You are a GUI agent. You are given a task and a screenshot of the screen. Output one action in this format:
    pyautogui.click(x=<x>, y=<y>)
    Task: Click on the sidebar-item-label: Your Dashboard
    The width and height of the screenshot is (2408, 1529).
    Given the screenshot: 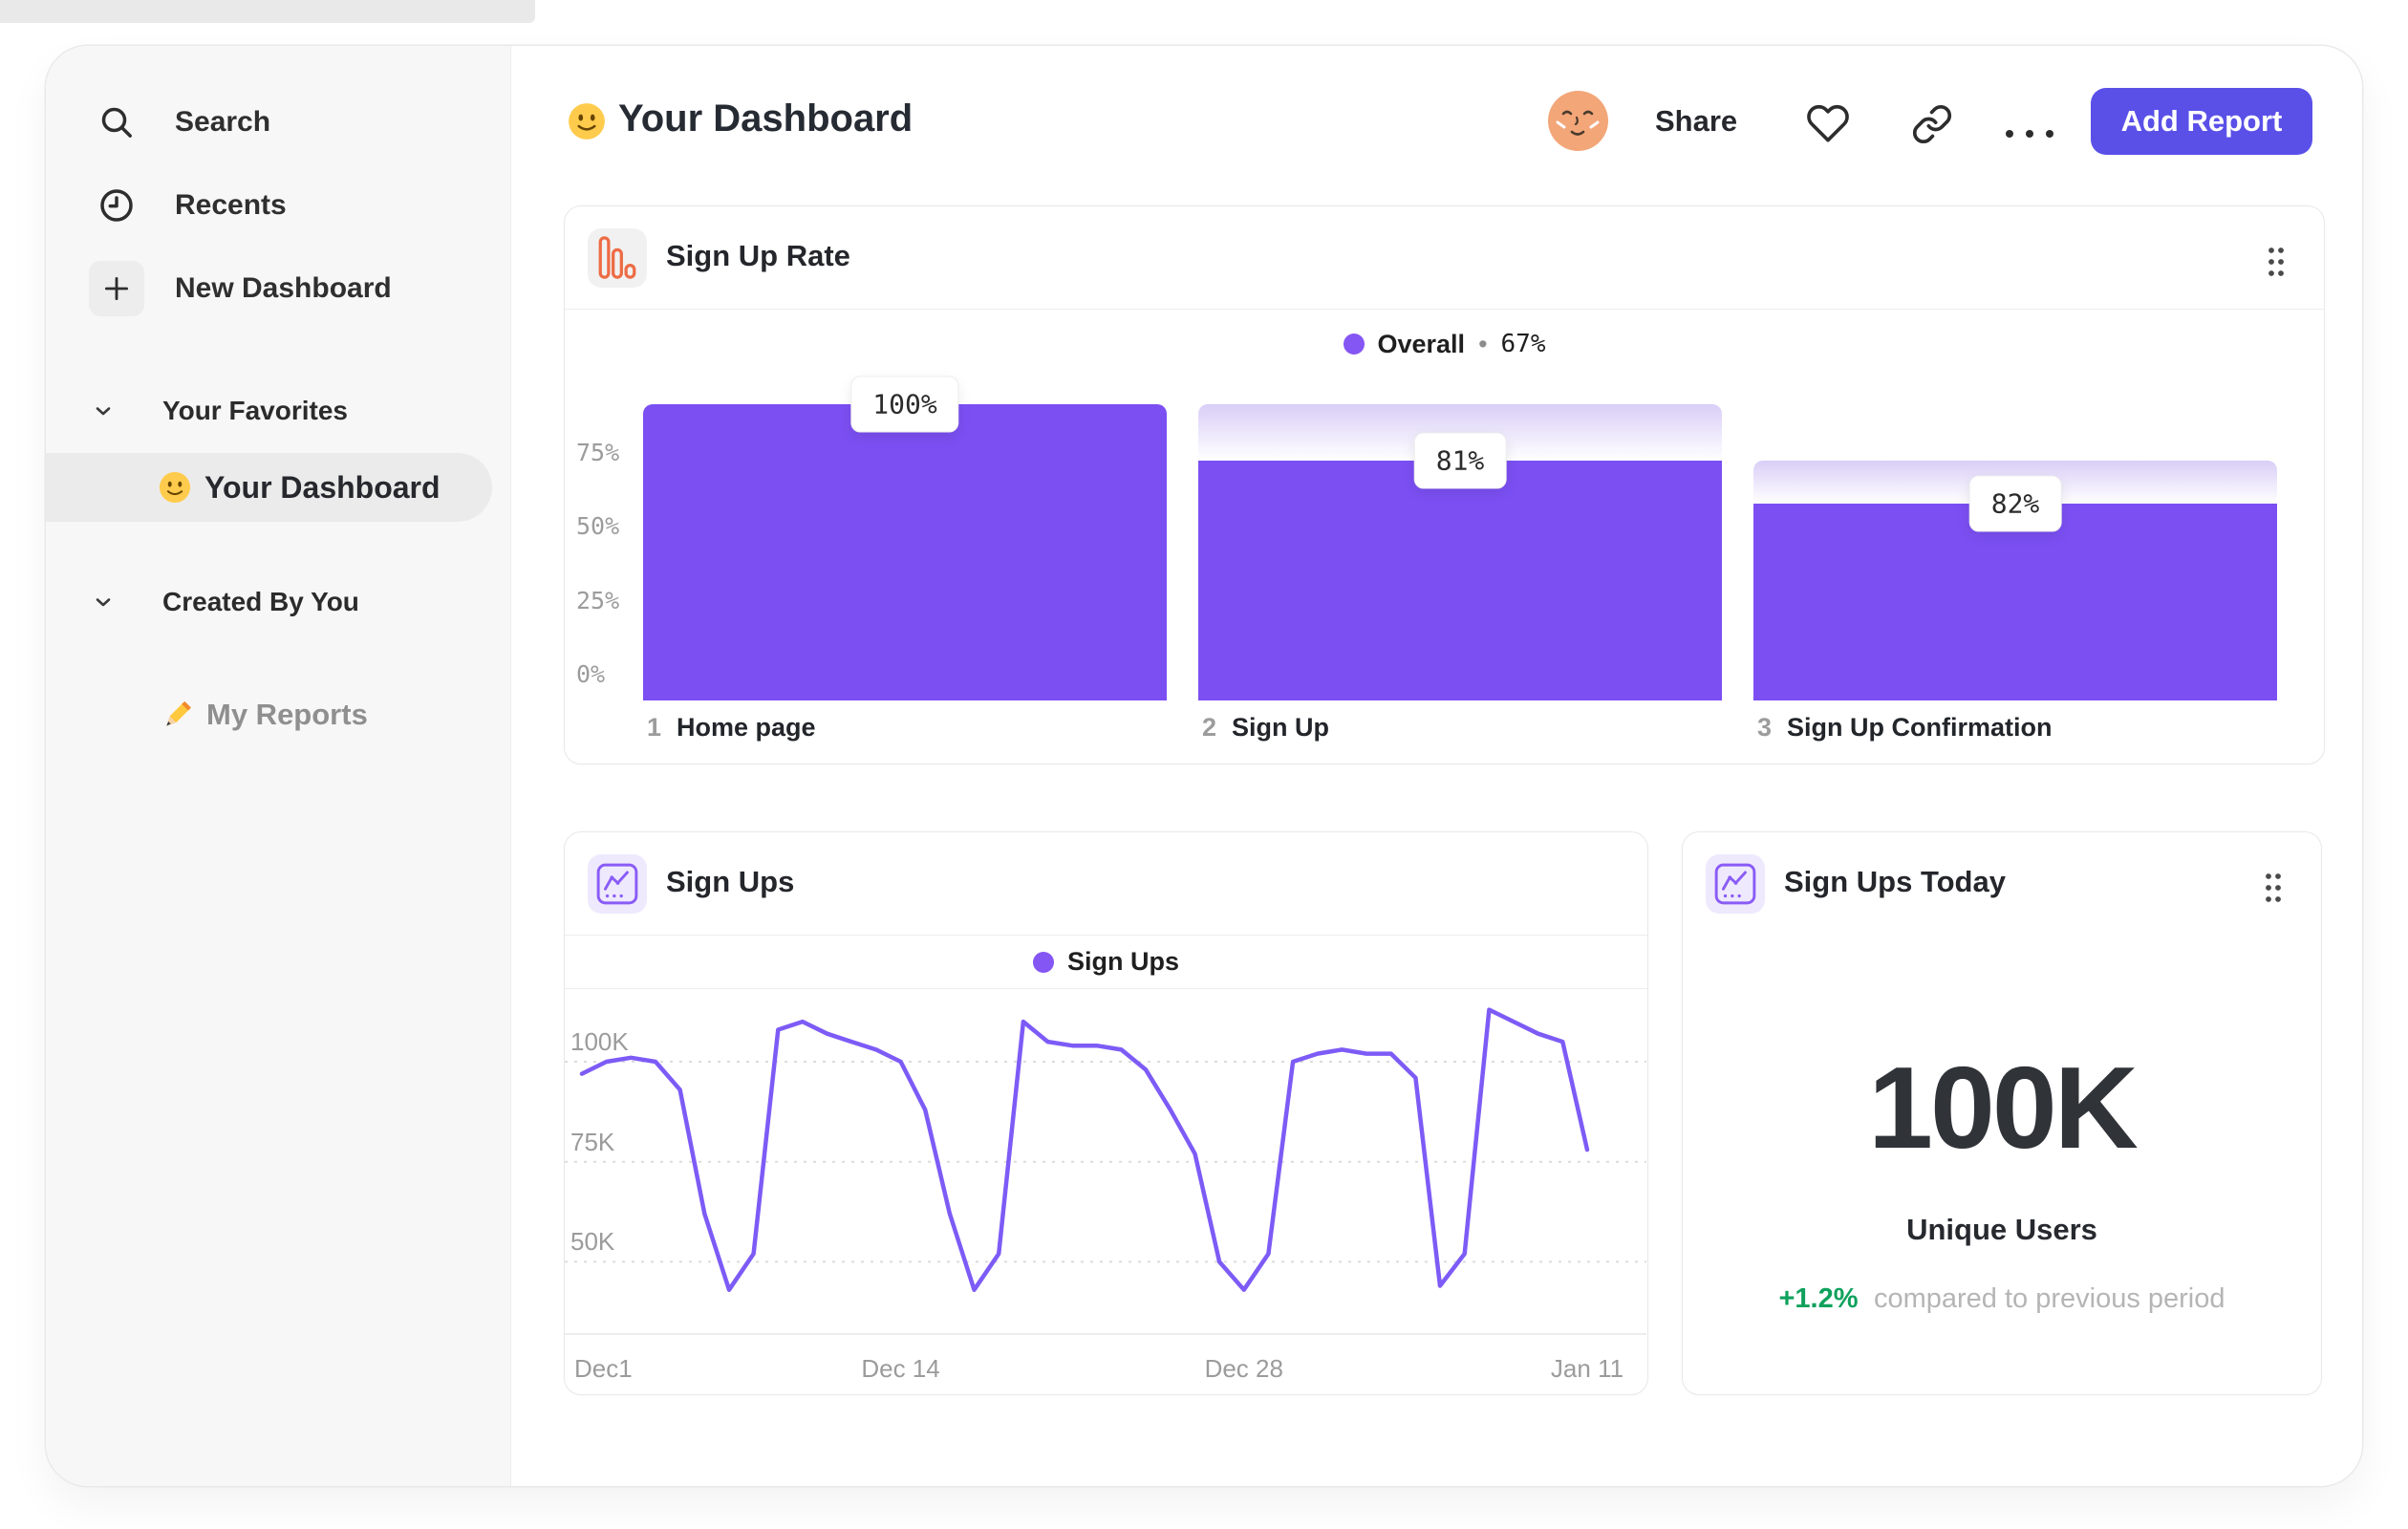 What is the action you would take?
    pyautogui.click(x=322, y=487)
    